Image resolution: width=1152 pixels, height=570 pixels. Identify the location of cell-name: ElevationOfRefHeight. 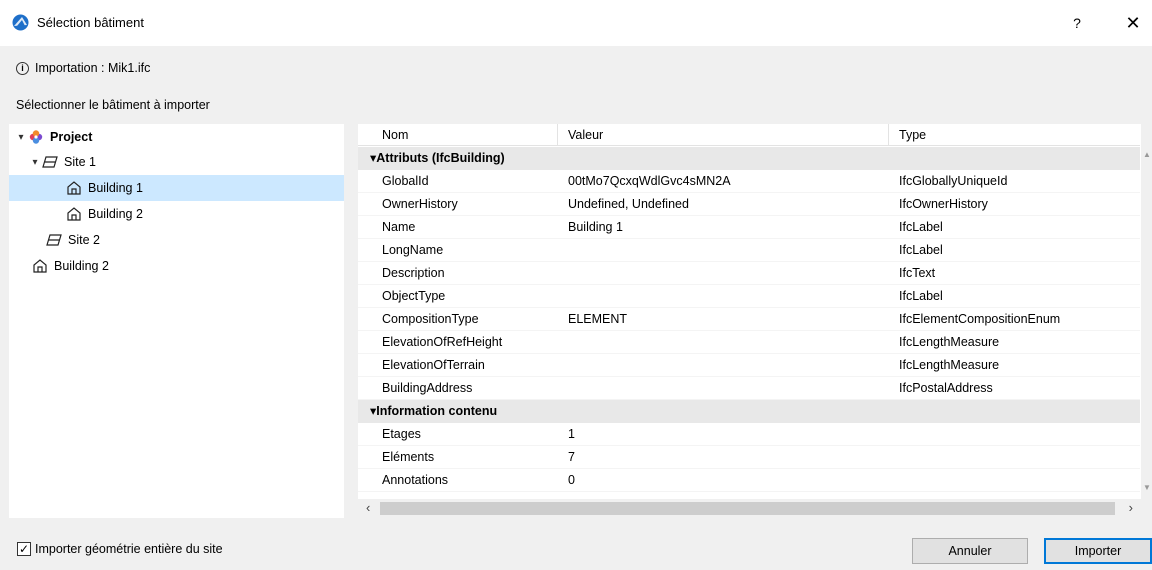
(442, 342).